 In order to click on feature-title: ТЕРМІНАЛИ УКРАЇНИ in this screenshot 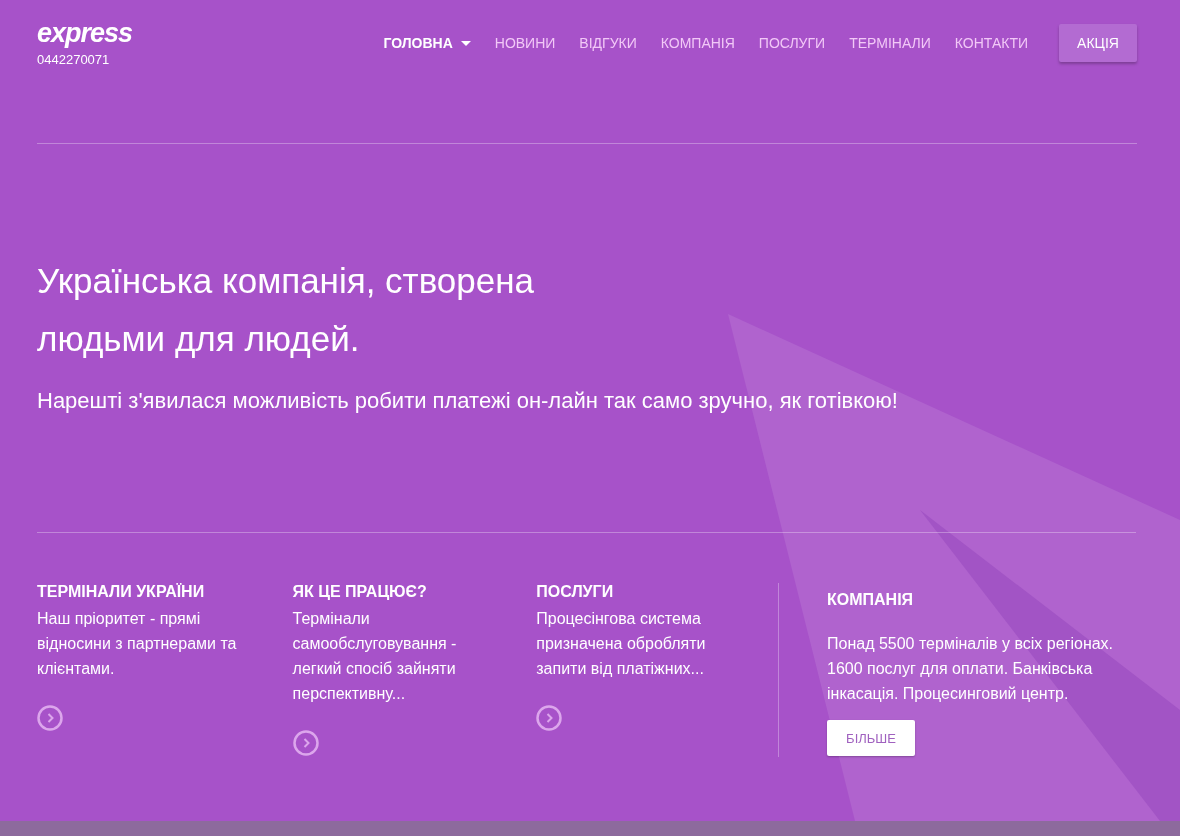, I will do `click(121, 592)`.